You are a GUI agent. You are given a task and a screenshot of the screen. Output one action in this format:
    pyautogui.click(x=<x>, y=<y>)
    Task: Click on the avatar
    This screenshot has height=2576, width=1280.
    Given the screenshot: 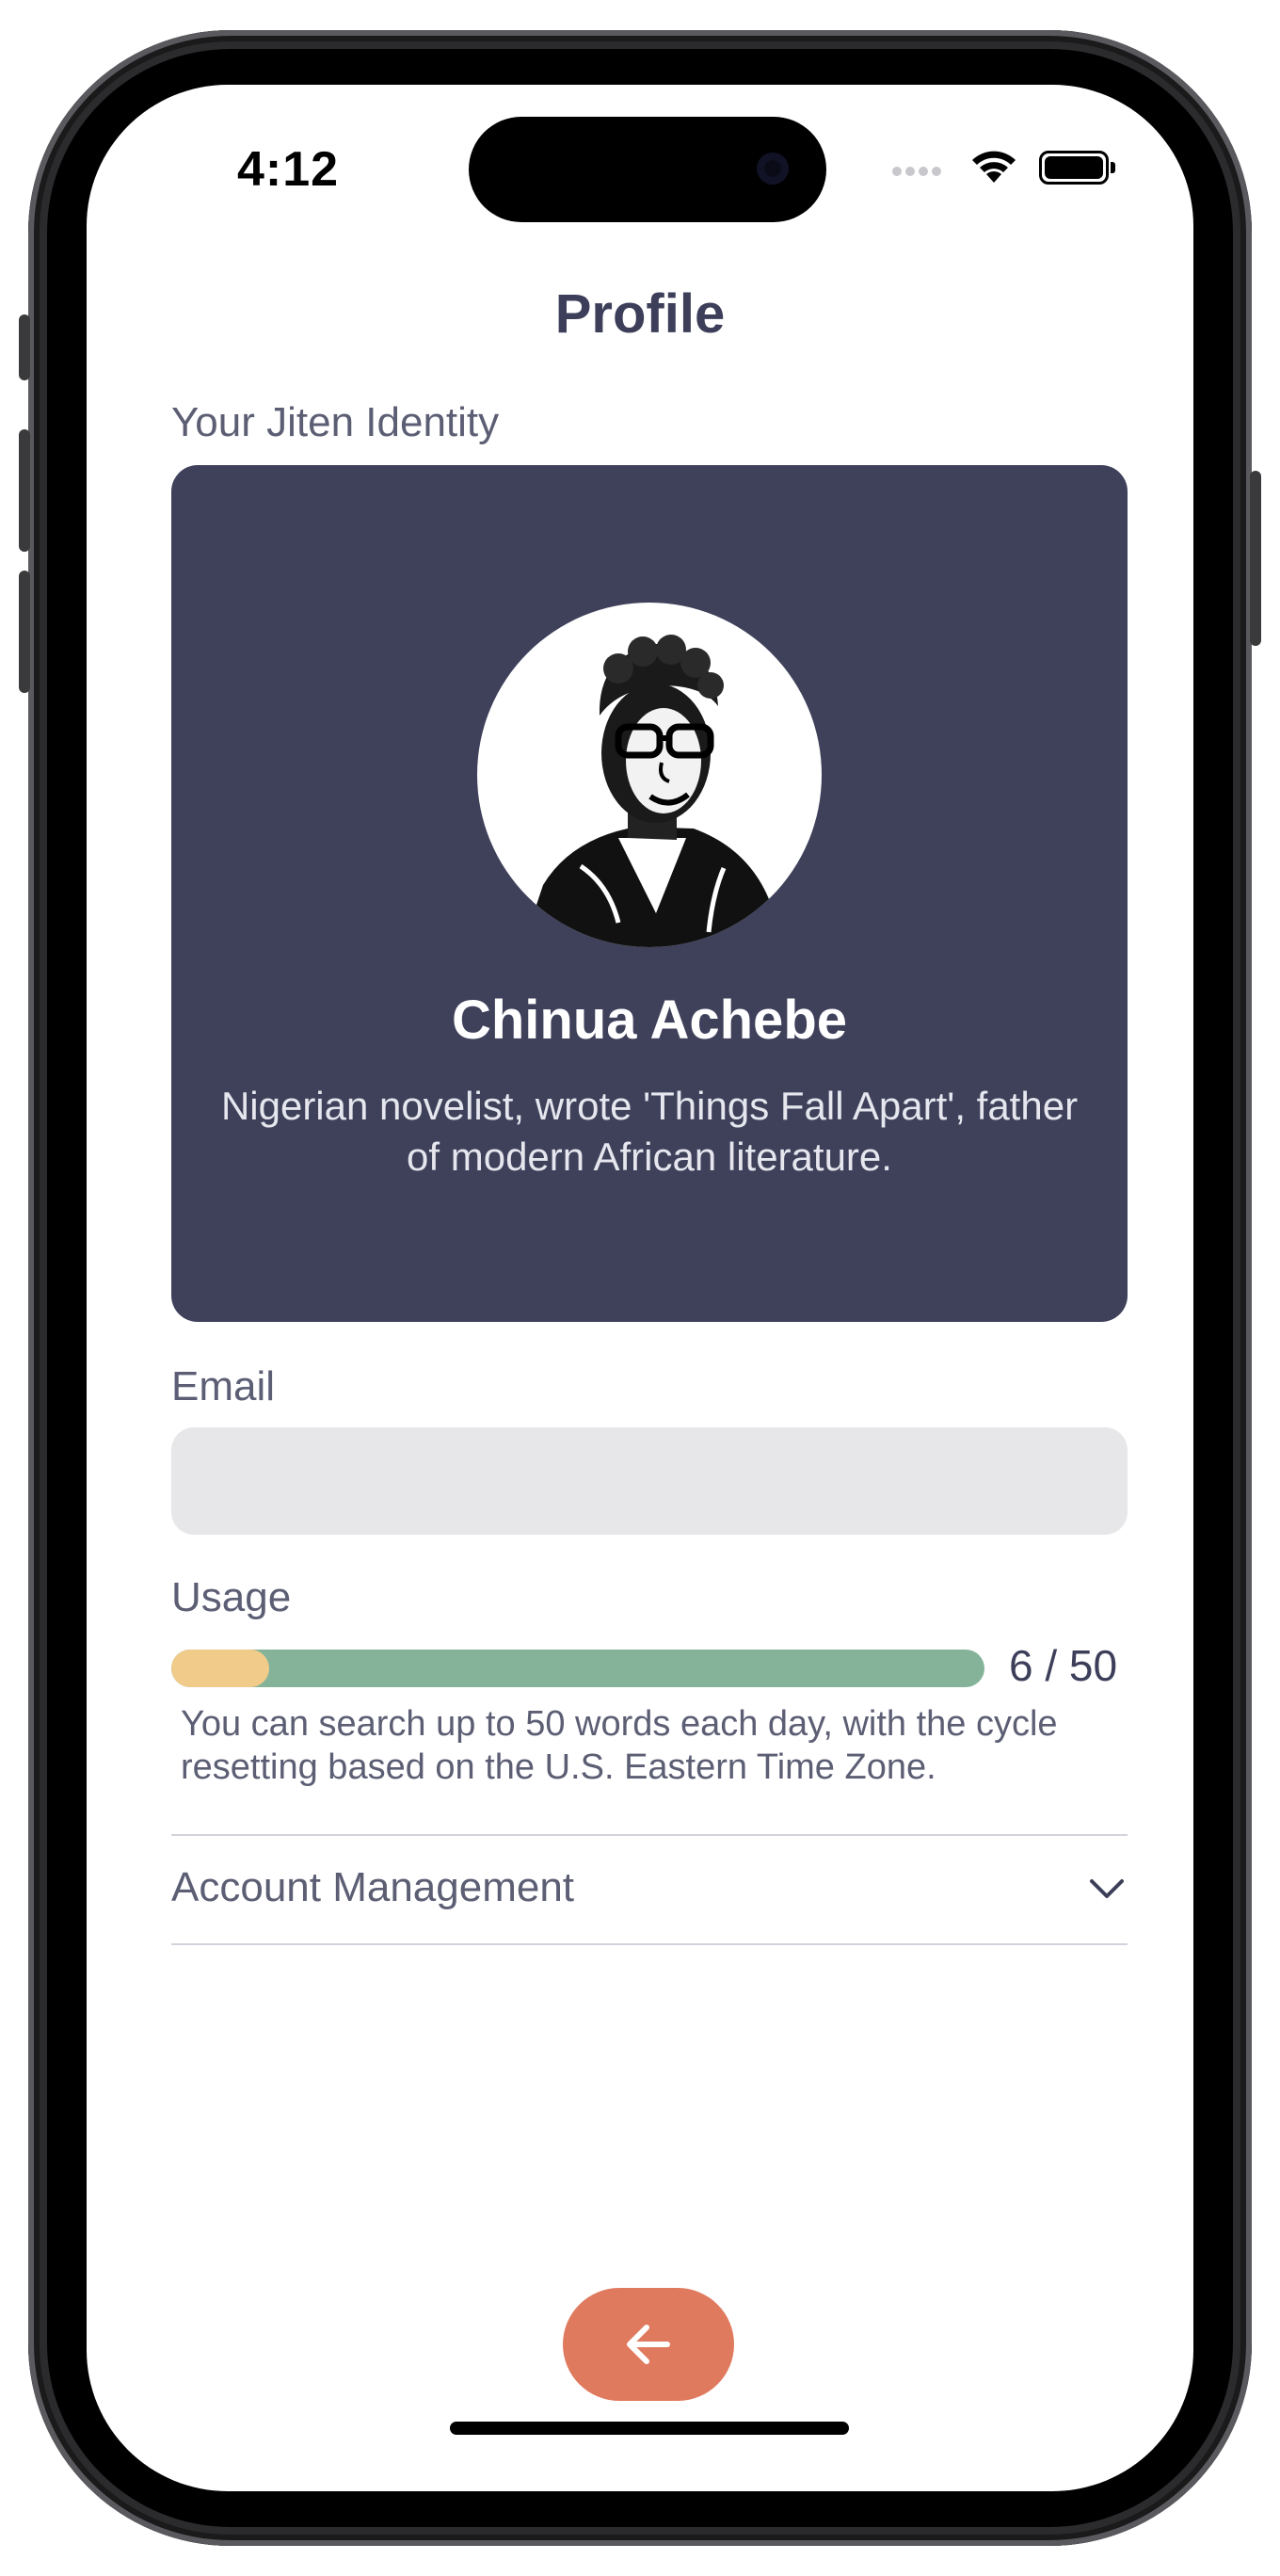 What is the action you would take?
    pyautogui.click(x=649, y=775)
    